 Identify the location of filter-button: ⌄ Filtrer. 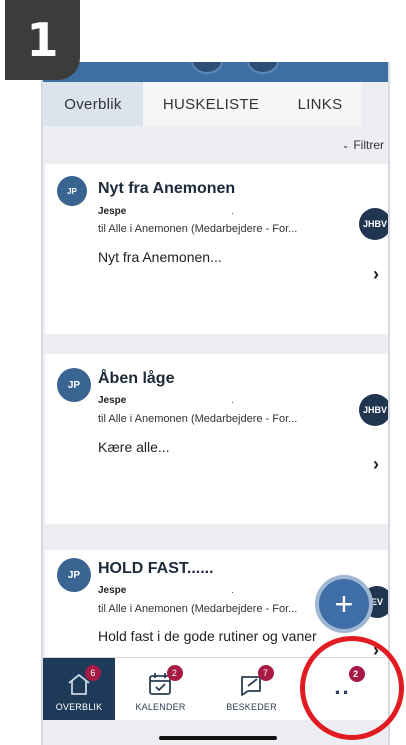
(363, 145).